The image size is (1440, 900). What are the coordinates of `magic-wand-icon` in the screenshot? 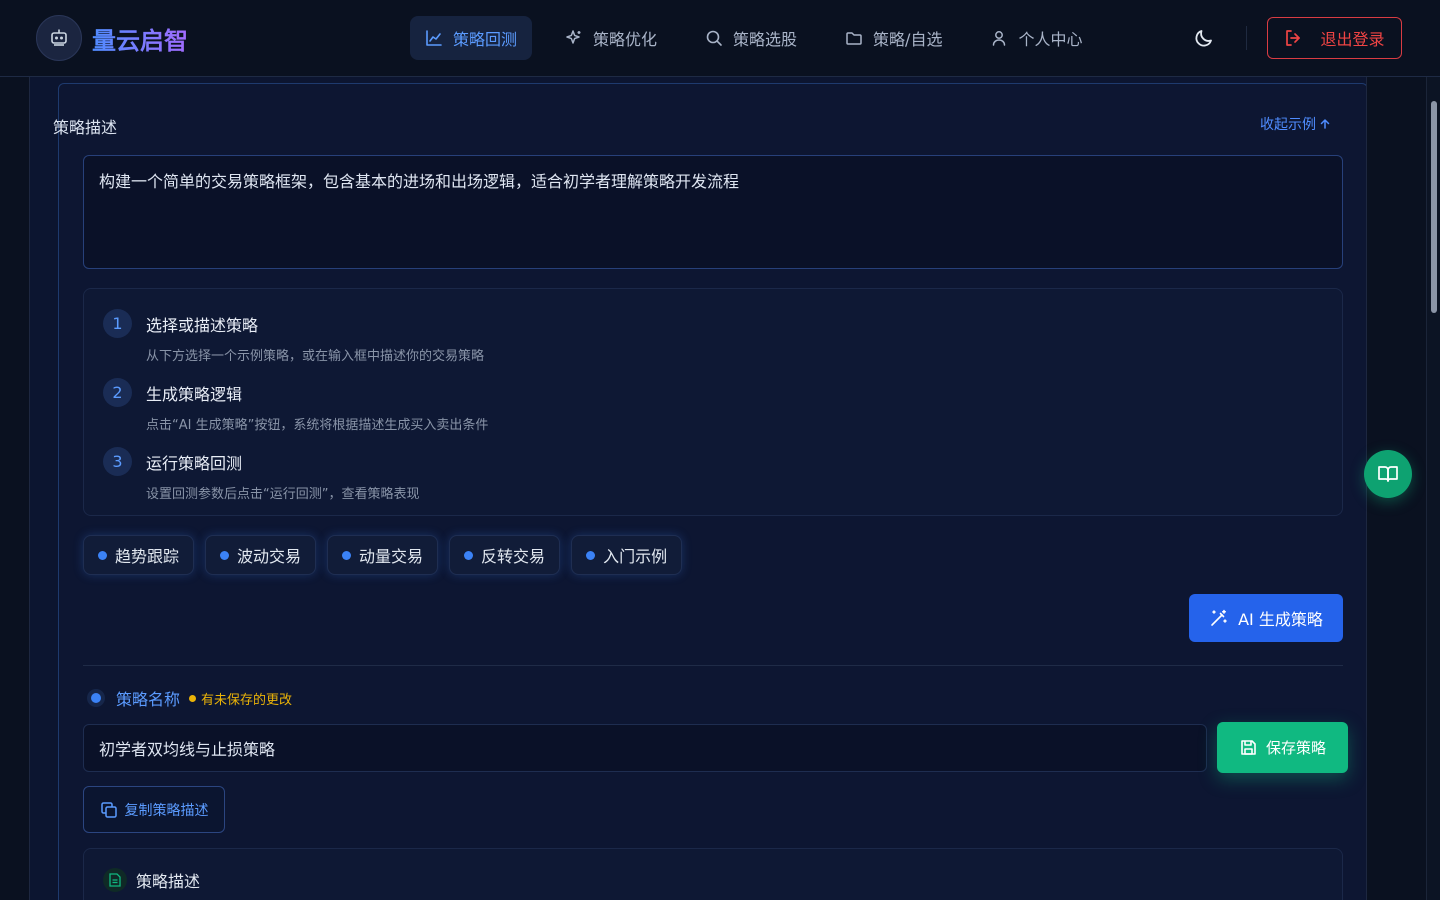 It's located at (1219, 617).